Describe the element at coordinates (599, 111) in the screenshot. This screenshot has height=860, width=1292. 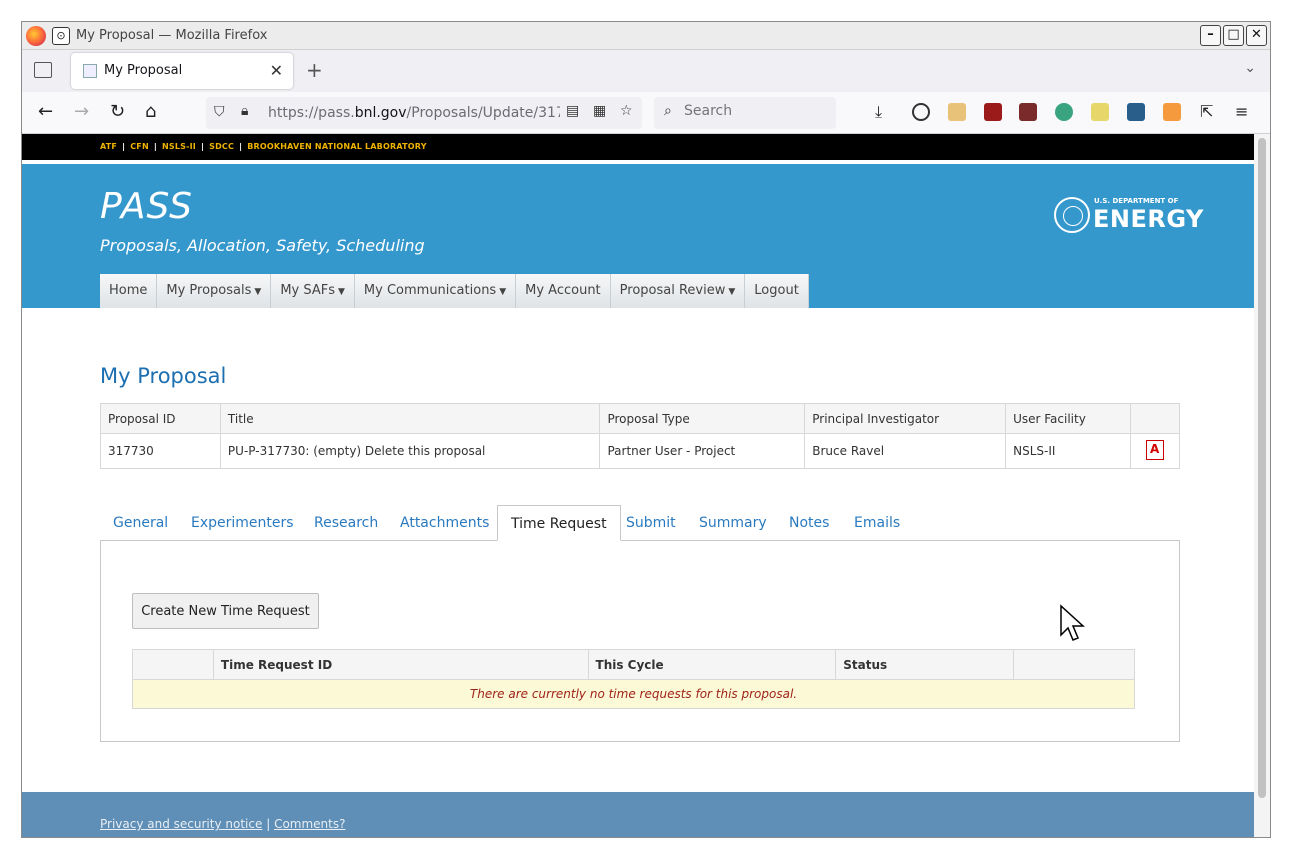
I see `qr-code-icon: ▦` at that location.